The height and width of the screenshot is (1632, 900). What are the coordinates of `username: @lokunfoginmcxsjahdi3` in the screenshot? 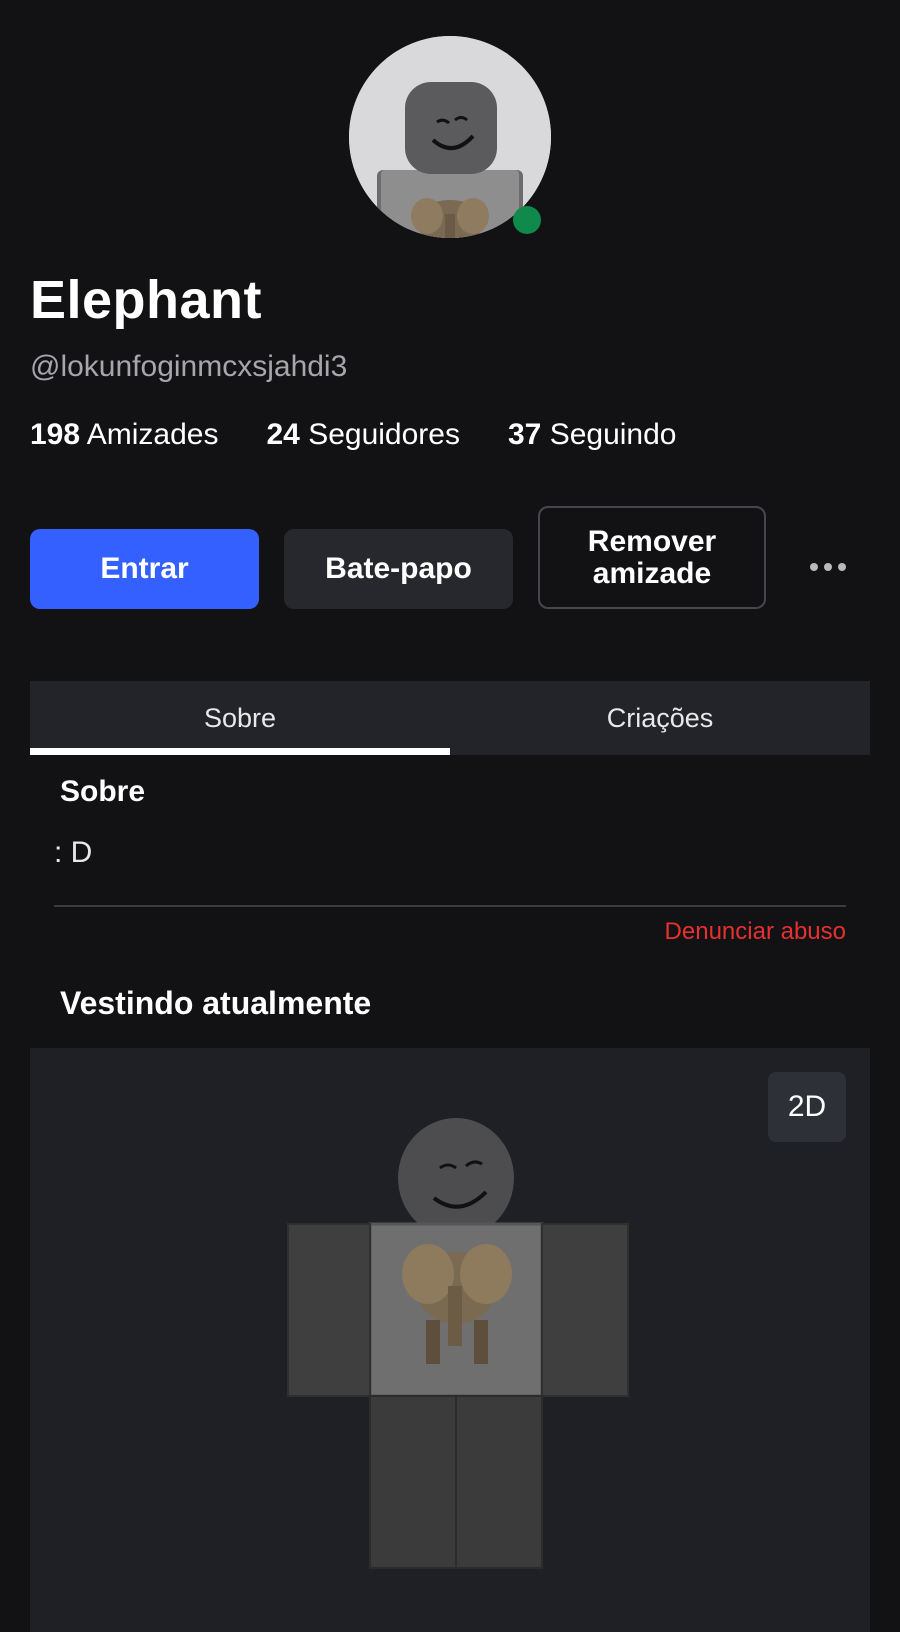 It's located at (189, 366).